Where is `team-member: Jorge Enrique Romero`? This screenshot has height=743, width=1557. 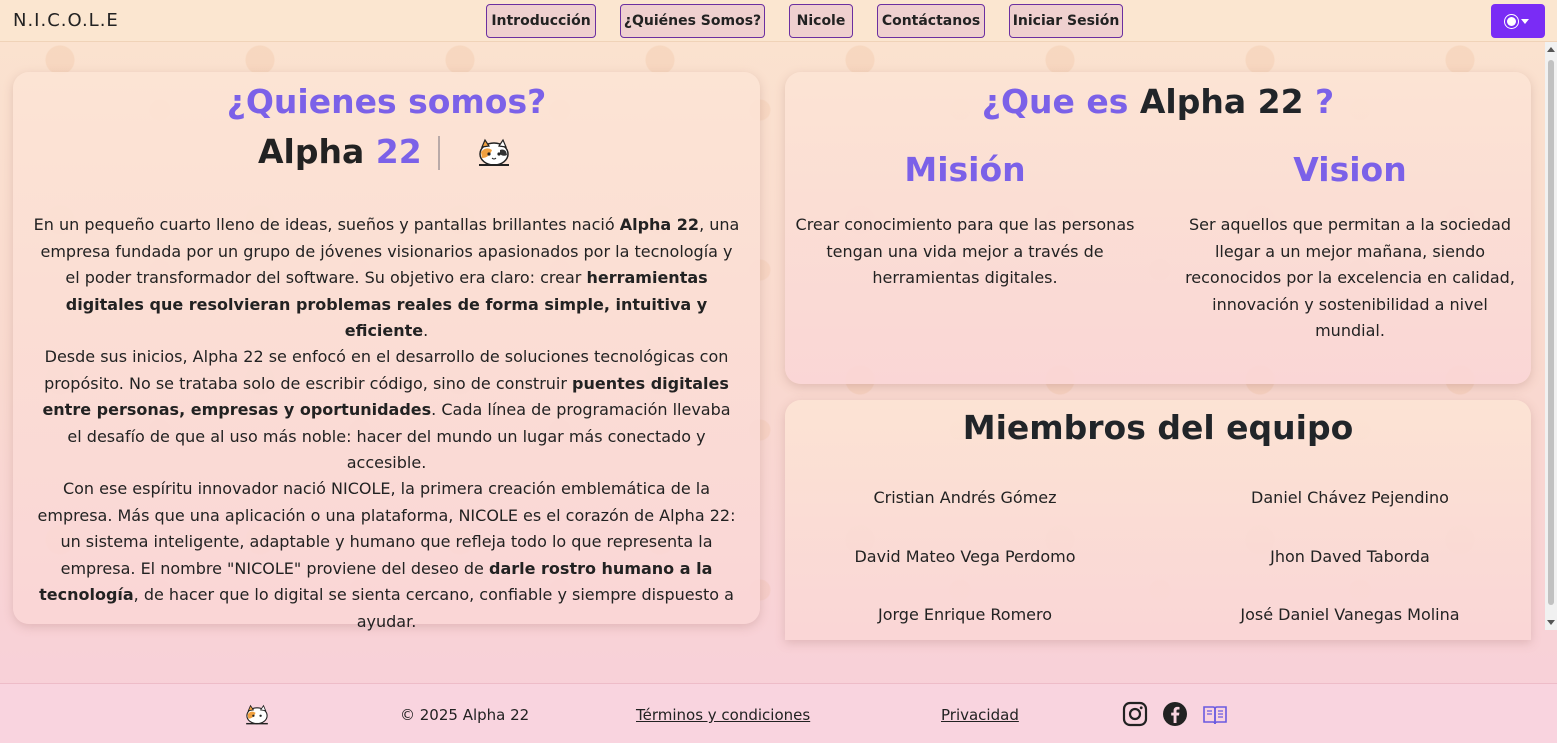 team-member: Jorge Enrique Romero is located at coordinates (965, 614).